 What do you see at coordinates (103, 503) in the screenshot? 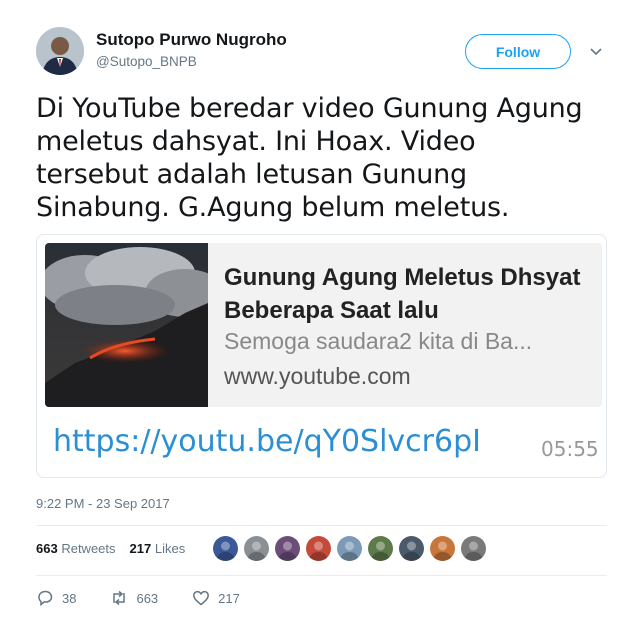
I see `tweet-timestamp: 9:22 PM - 23 Sep 2017` at bounding box center [103, 503].